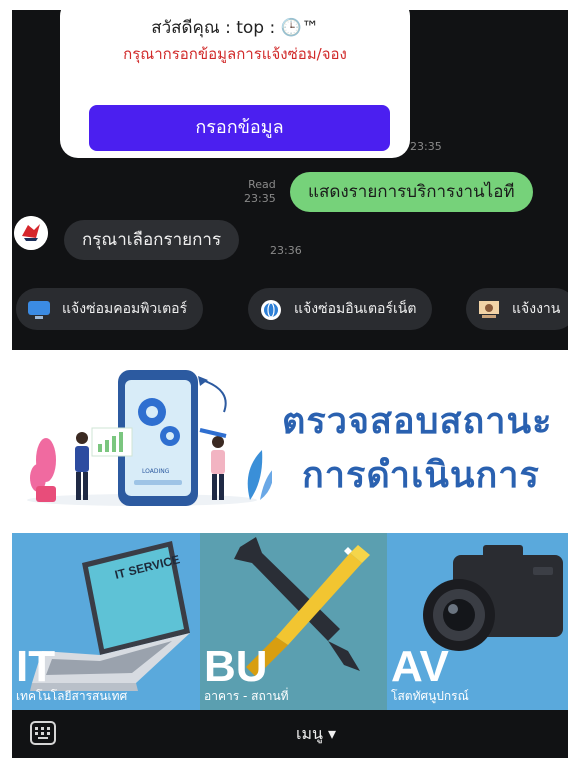 This screenshot has width=568, height=758. What do you see at coordinates (426, 146) in the screenshot?
I see `message-timestamp: 23:35` at bounding box center [426, 146].